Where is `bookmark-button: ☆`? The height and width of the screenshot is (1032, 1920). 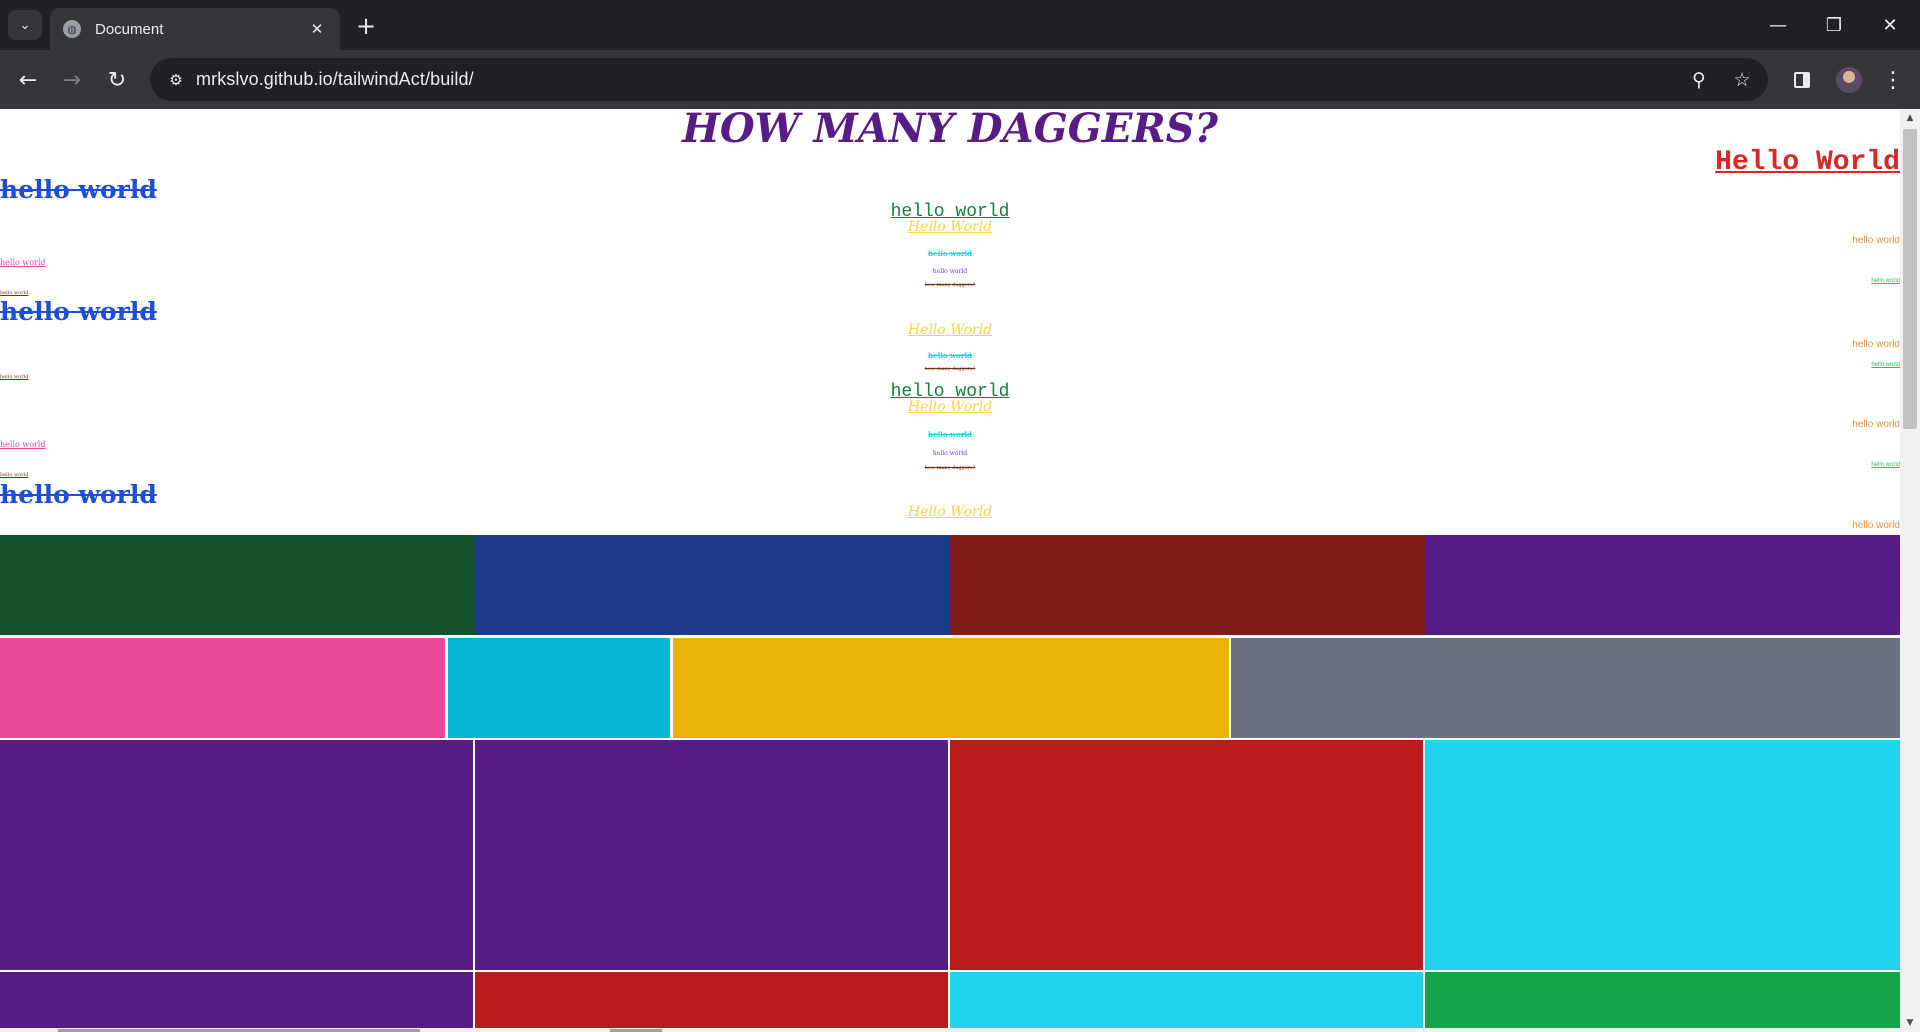
bookmark-button: ☆ is located at coordinates (1742, 80).